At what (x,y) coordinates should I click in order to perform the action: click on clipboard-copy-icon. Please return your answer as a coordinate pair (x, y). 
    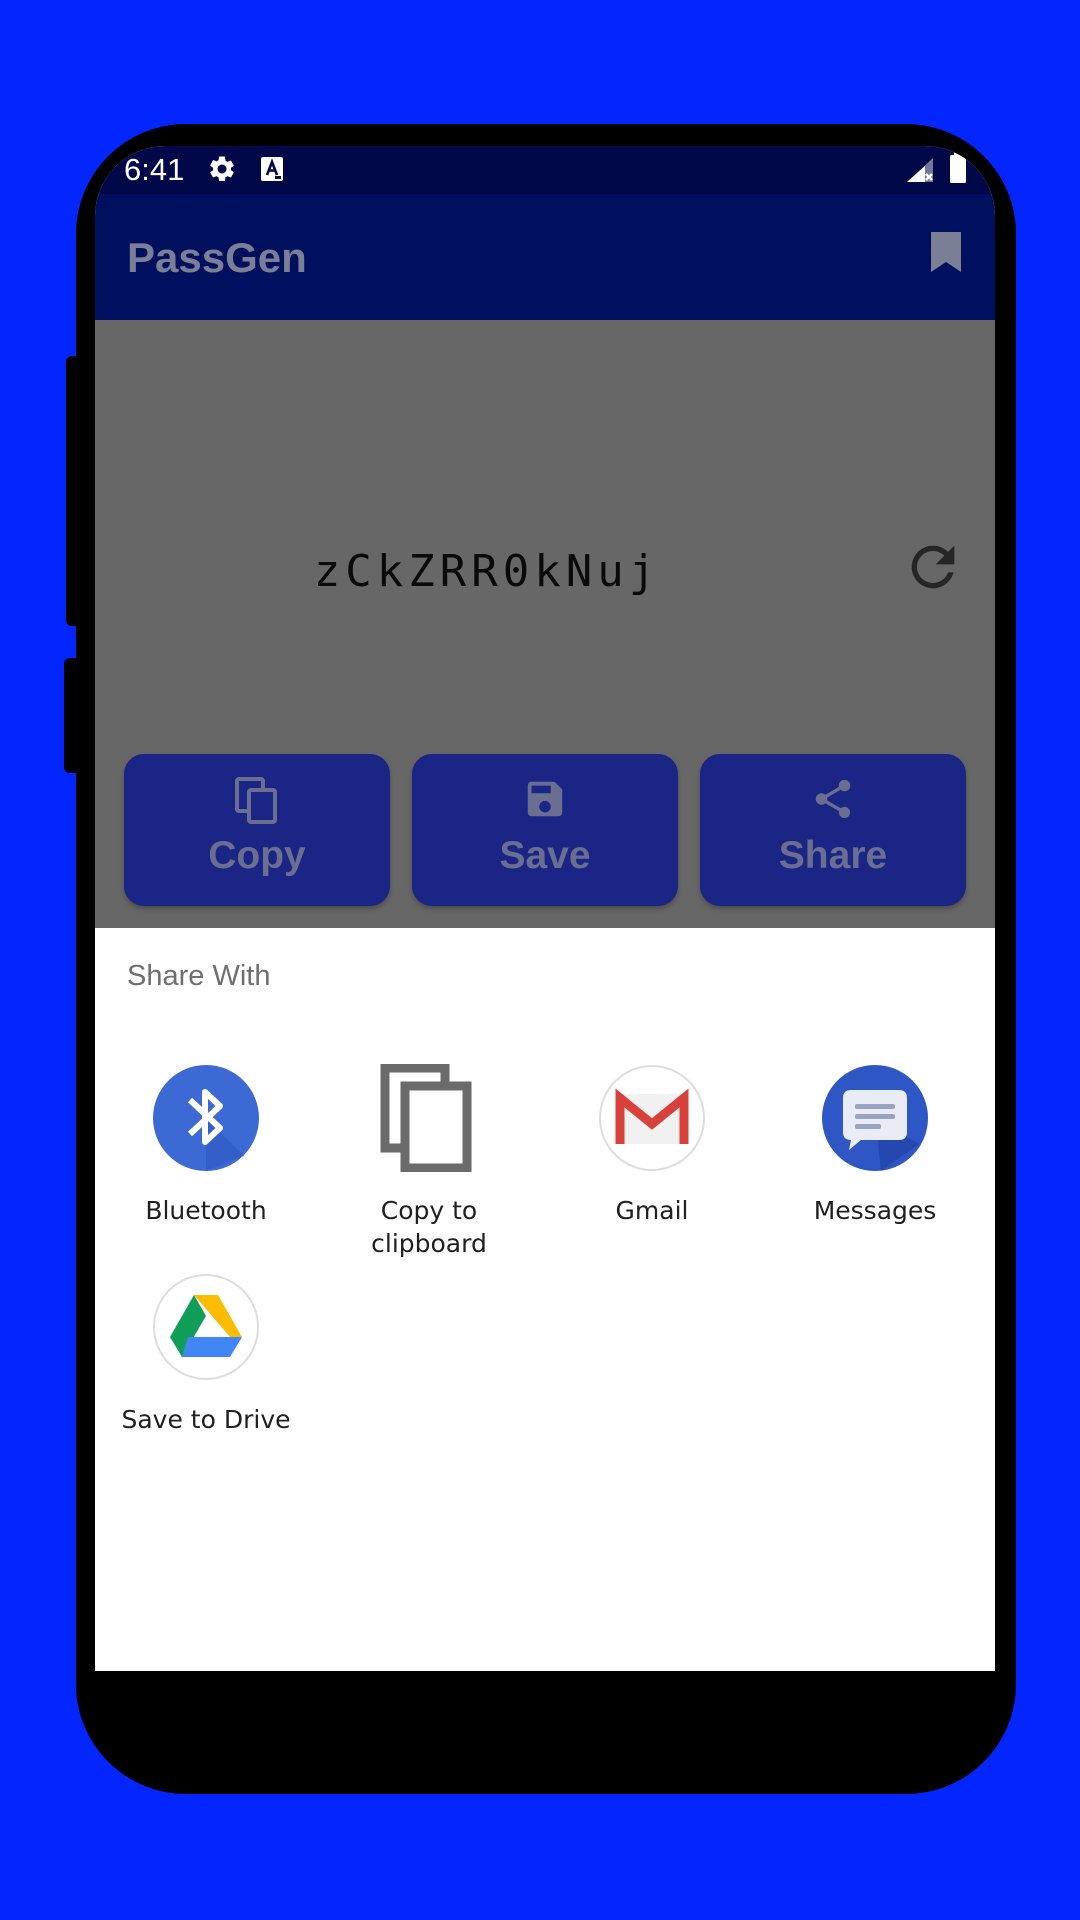
    Looking at the image, I should click on (429, 1118).